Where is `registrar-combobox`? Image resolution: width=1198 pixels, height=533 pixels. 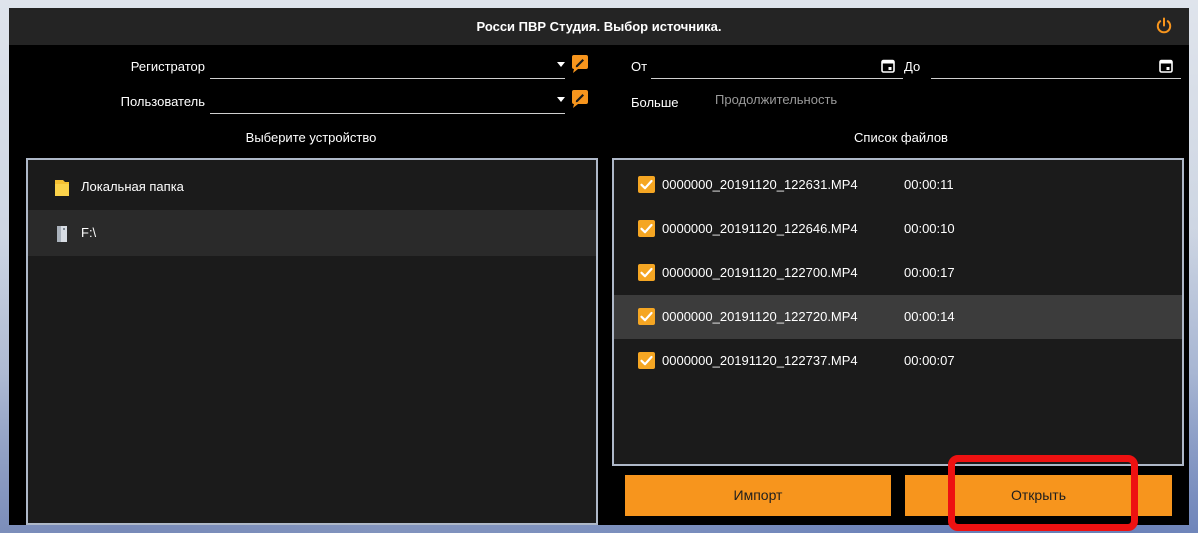
registrar-combobox is located at coordinates (387, 67).